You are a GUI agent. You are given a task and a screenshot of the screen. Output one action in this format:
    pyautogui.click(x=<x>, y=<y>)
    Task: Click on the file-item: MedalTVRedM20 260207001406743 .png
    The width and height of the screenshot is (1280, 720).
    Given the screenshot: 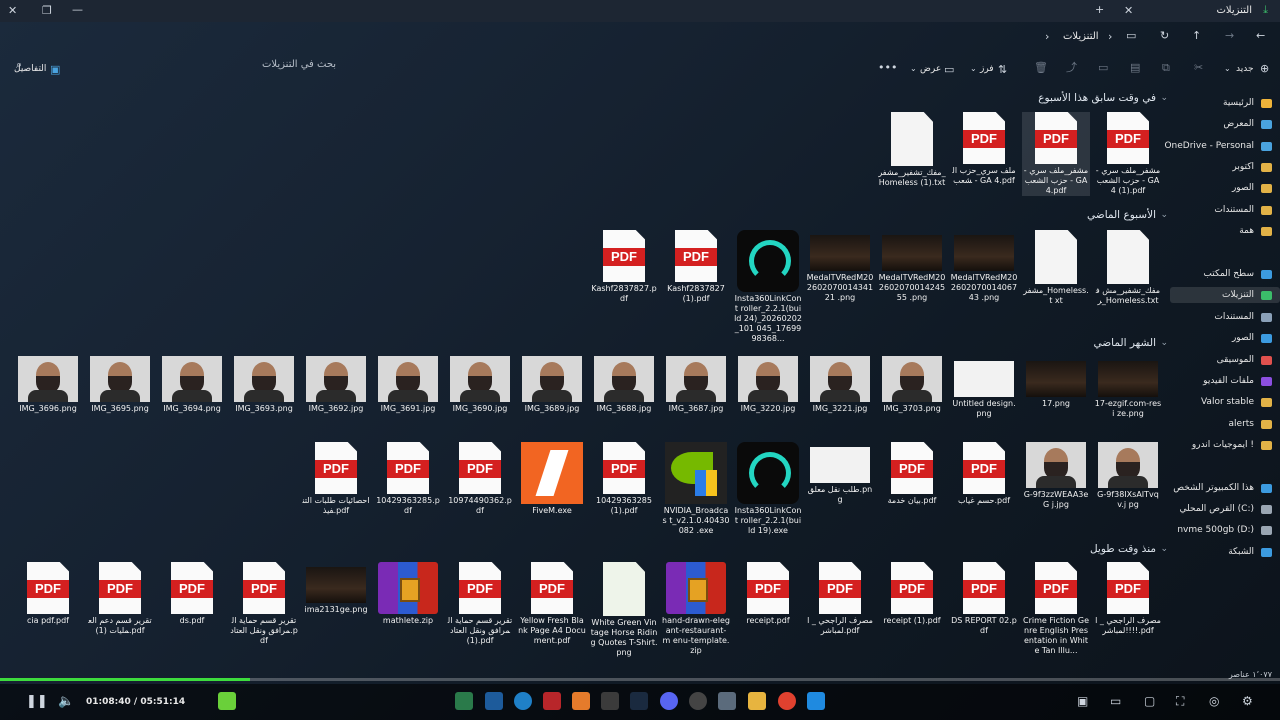 What is the action you would take?
    pyautogui.click(x=984, y=266)
    